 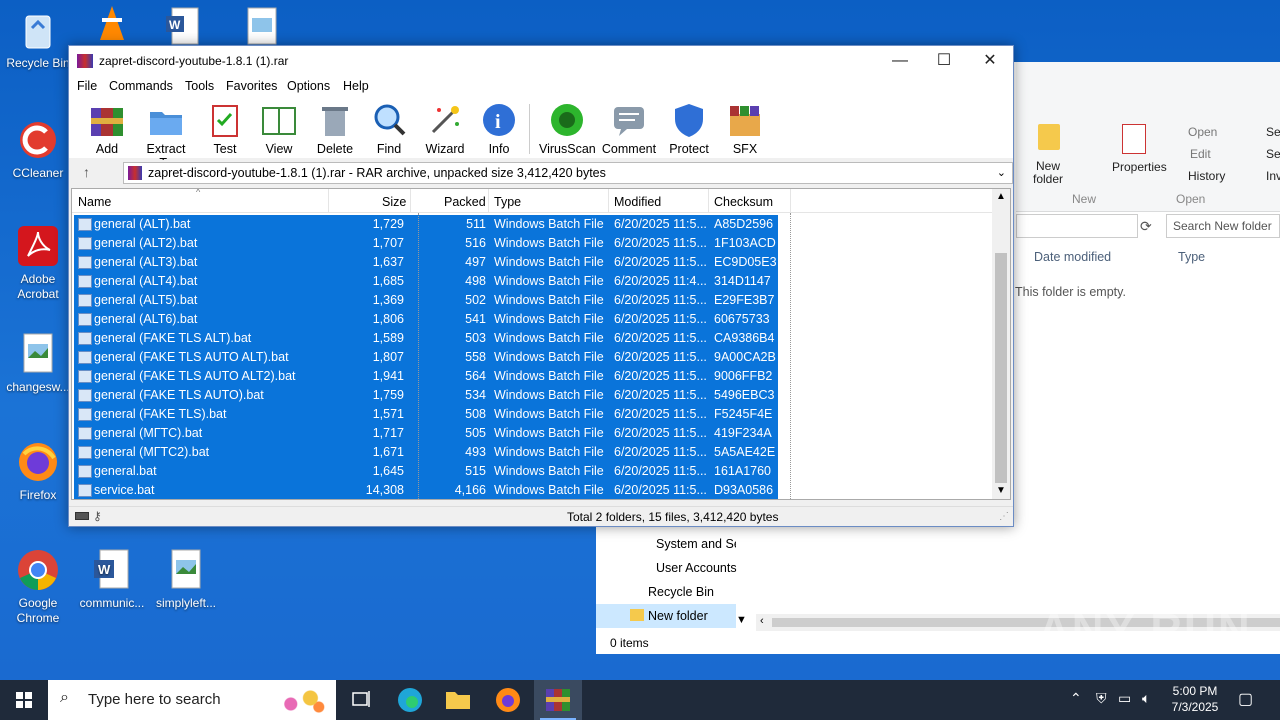 I want to click on virusscan-button: VirusScan, so click(x=567, y=129).